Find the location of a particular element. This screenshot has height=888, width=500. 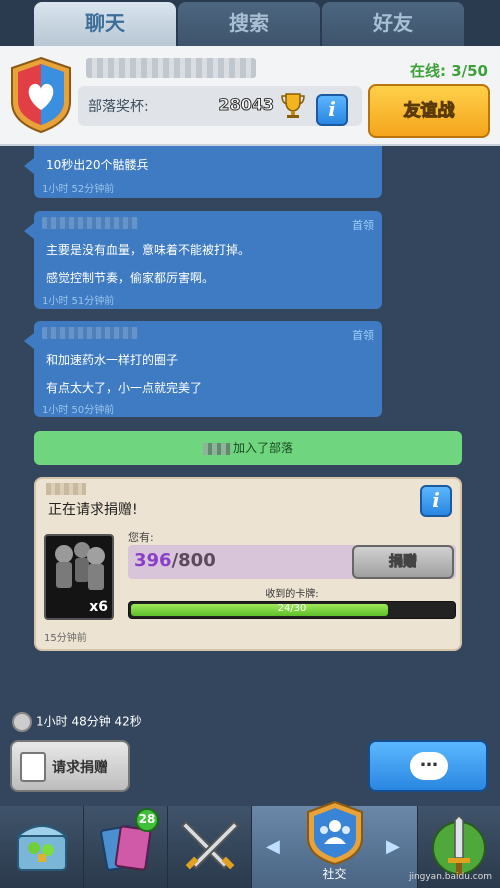

guards-icon is located at coordinates (80, 566).